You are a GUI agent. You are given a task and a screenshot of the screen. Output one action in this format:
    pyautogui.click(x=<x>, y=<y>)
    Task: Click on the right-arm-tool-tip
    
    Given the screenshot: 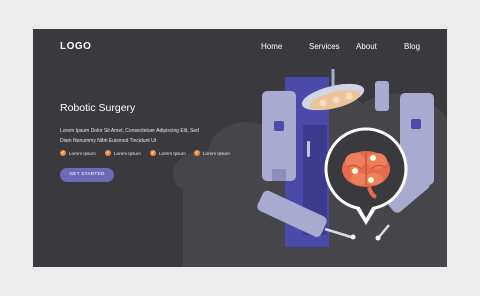 What is the action you would take?
    pyautogui.click(x=378, y=238)
    